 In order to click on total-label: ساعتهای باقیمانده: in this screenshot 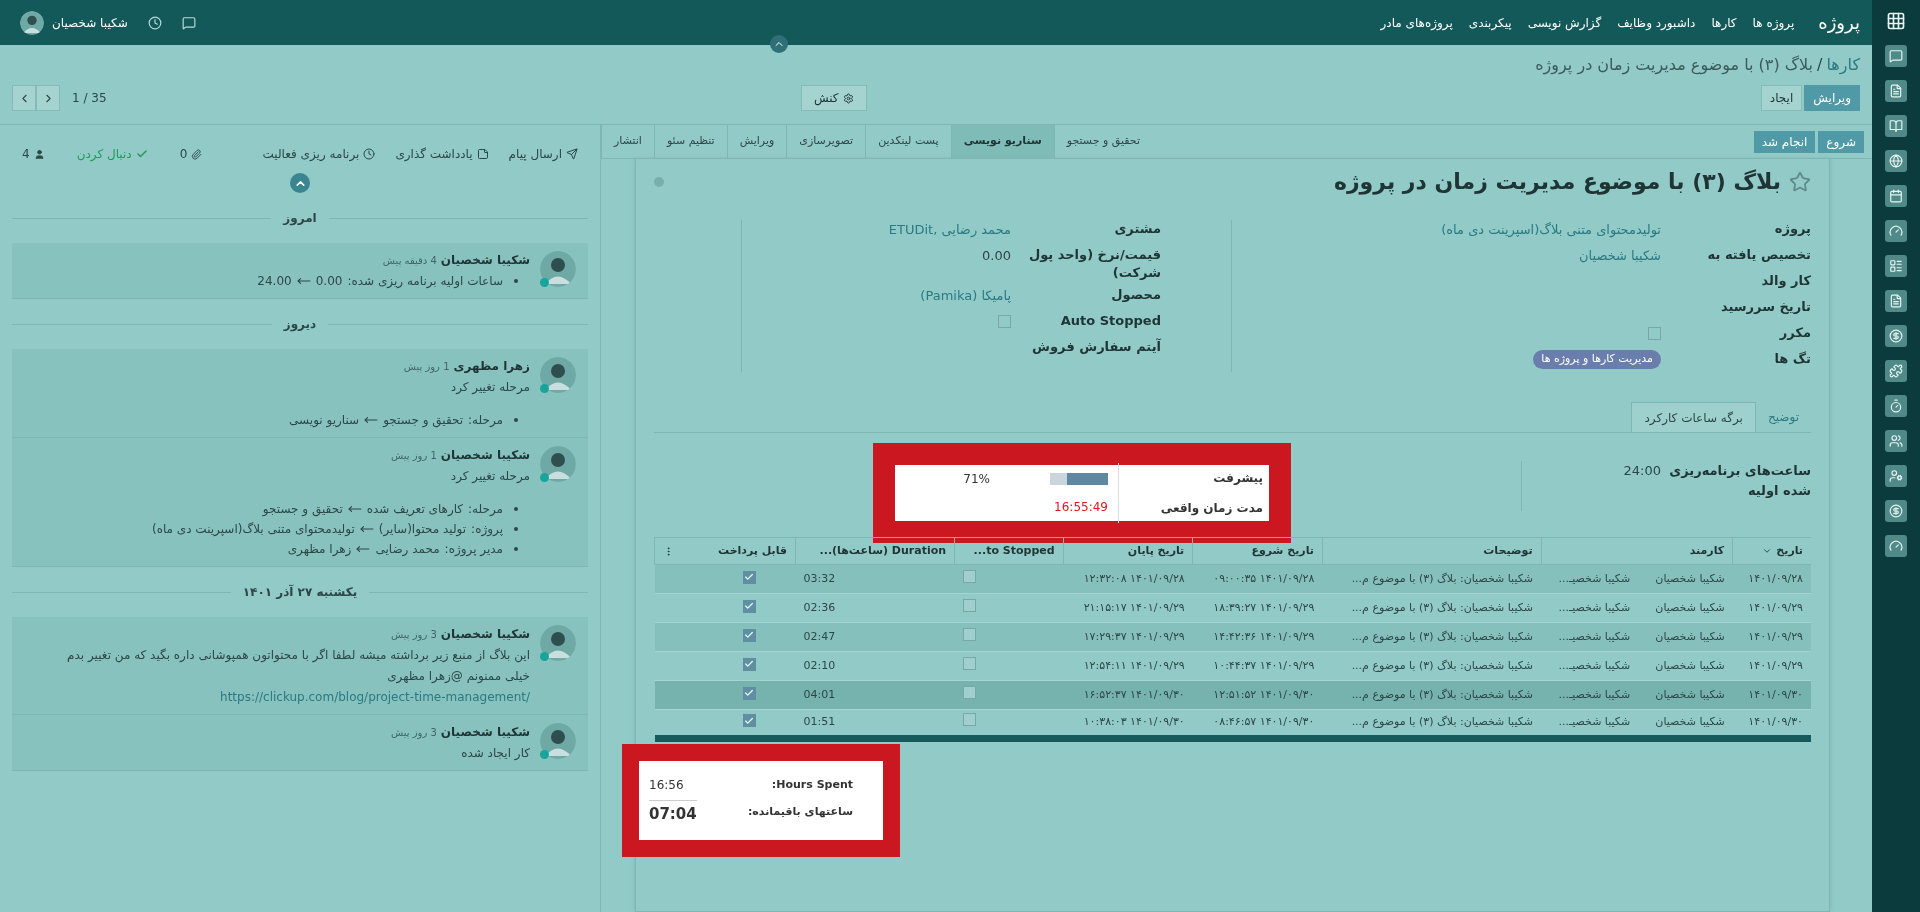, I will do `click(800, 812)`.